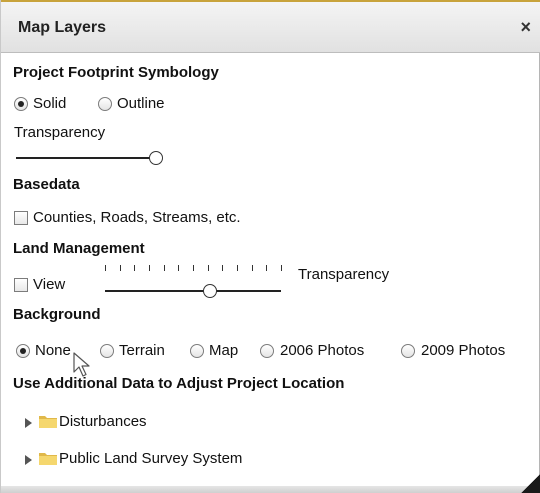  What do you see at coordinates (197, 351) in the screenshot?
I see `background-map-radio` at bounding box center [197, 351].